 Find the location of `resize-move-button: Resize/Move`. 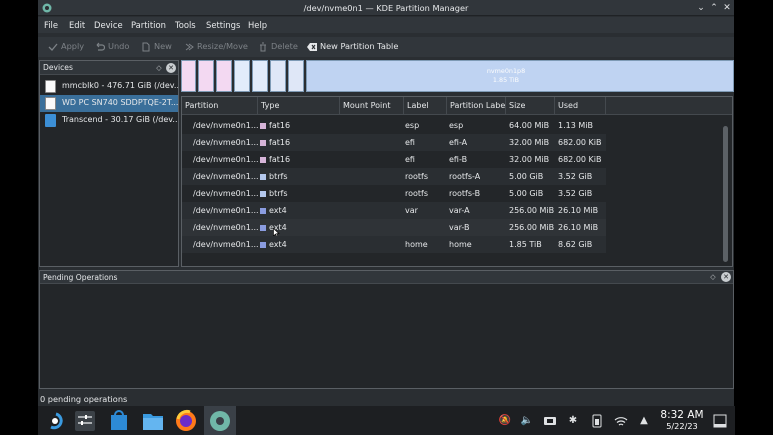

resize-move-button: Resize/Move is located at coordinates (216, 47).